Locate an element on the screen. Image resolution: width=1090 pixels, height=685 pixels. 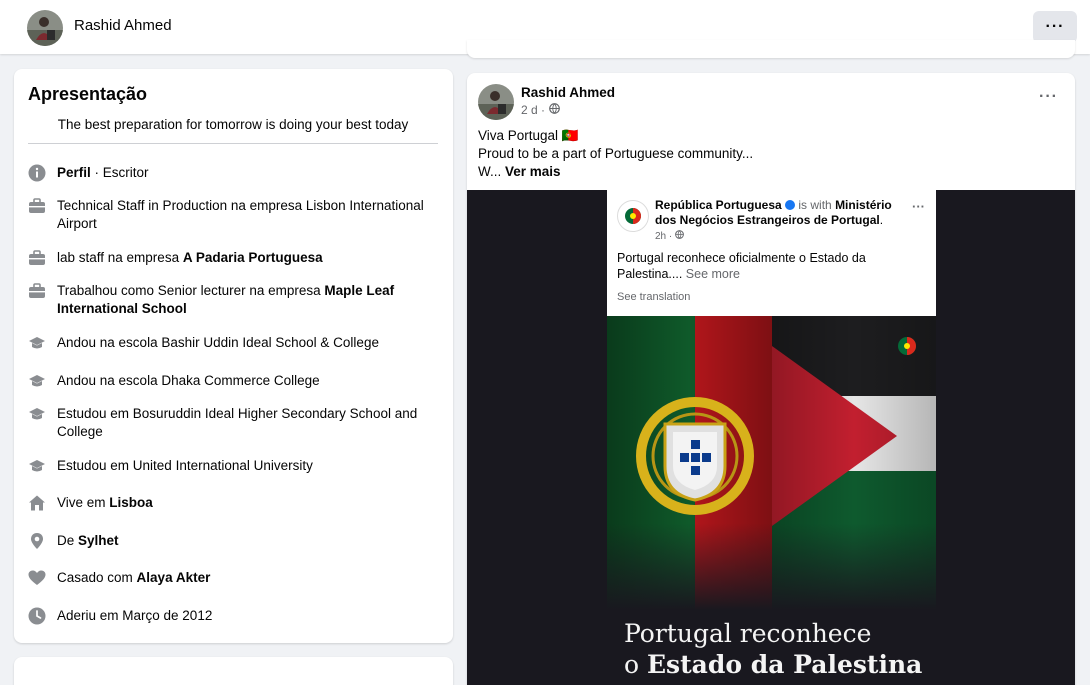
intro-divider is located at coordinates (233, 143).